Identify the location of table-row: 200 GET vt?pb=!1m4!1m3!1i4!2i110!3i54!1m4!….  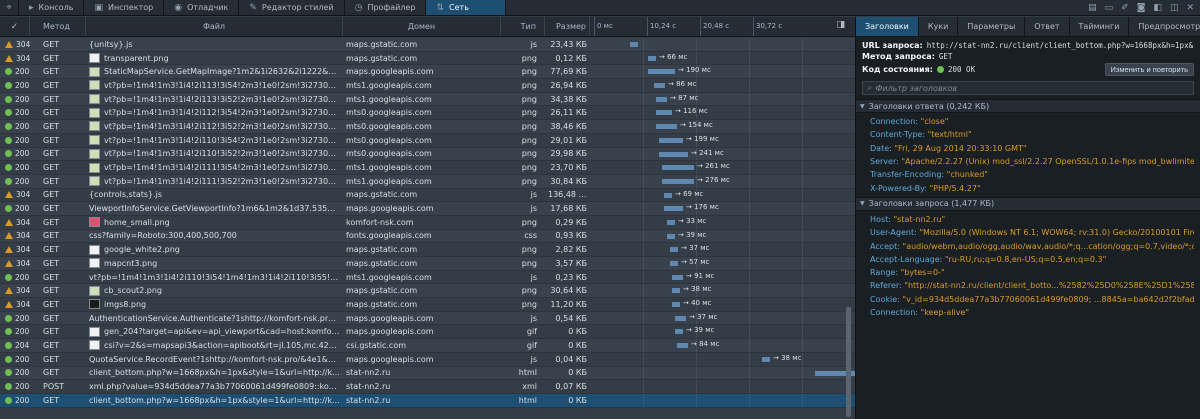
(427, 277).